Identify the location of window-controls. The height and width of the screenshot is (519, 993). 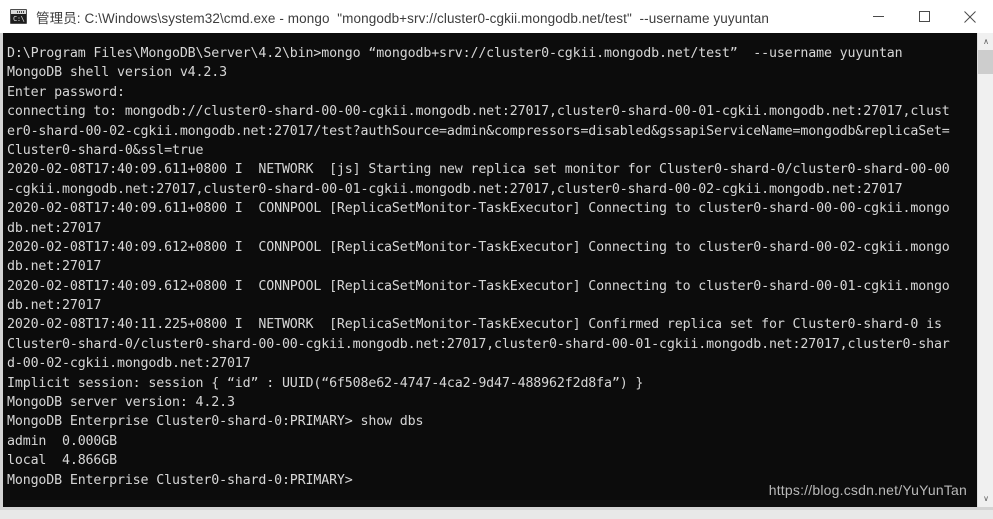
(924, 16).